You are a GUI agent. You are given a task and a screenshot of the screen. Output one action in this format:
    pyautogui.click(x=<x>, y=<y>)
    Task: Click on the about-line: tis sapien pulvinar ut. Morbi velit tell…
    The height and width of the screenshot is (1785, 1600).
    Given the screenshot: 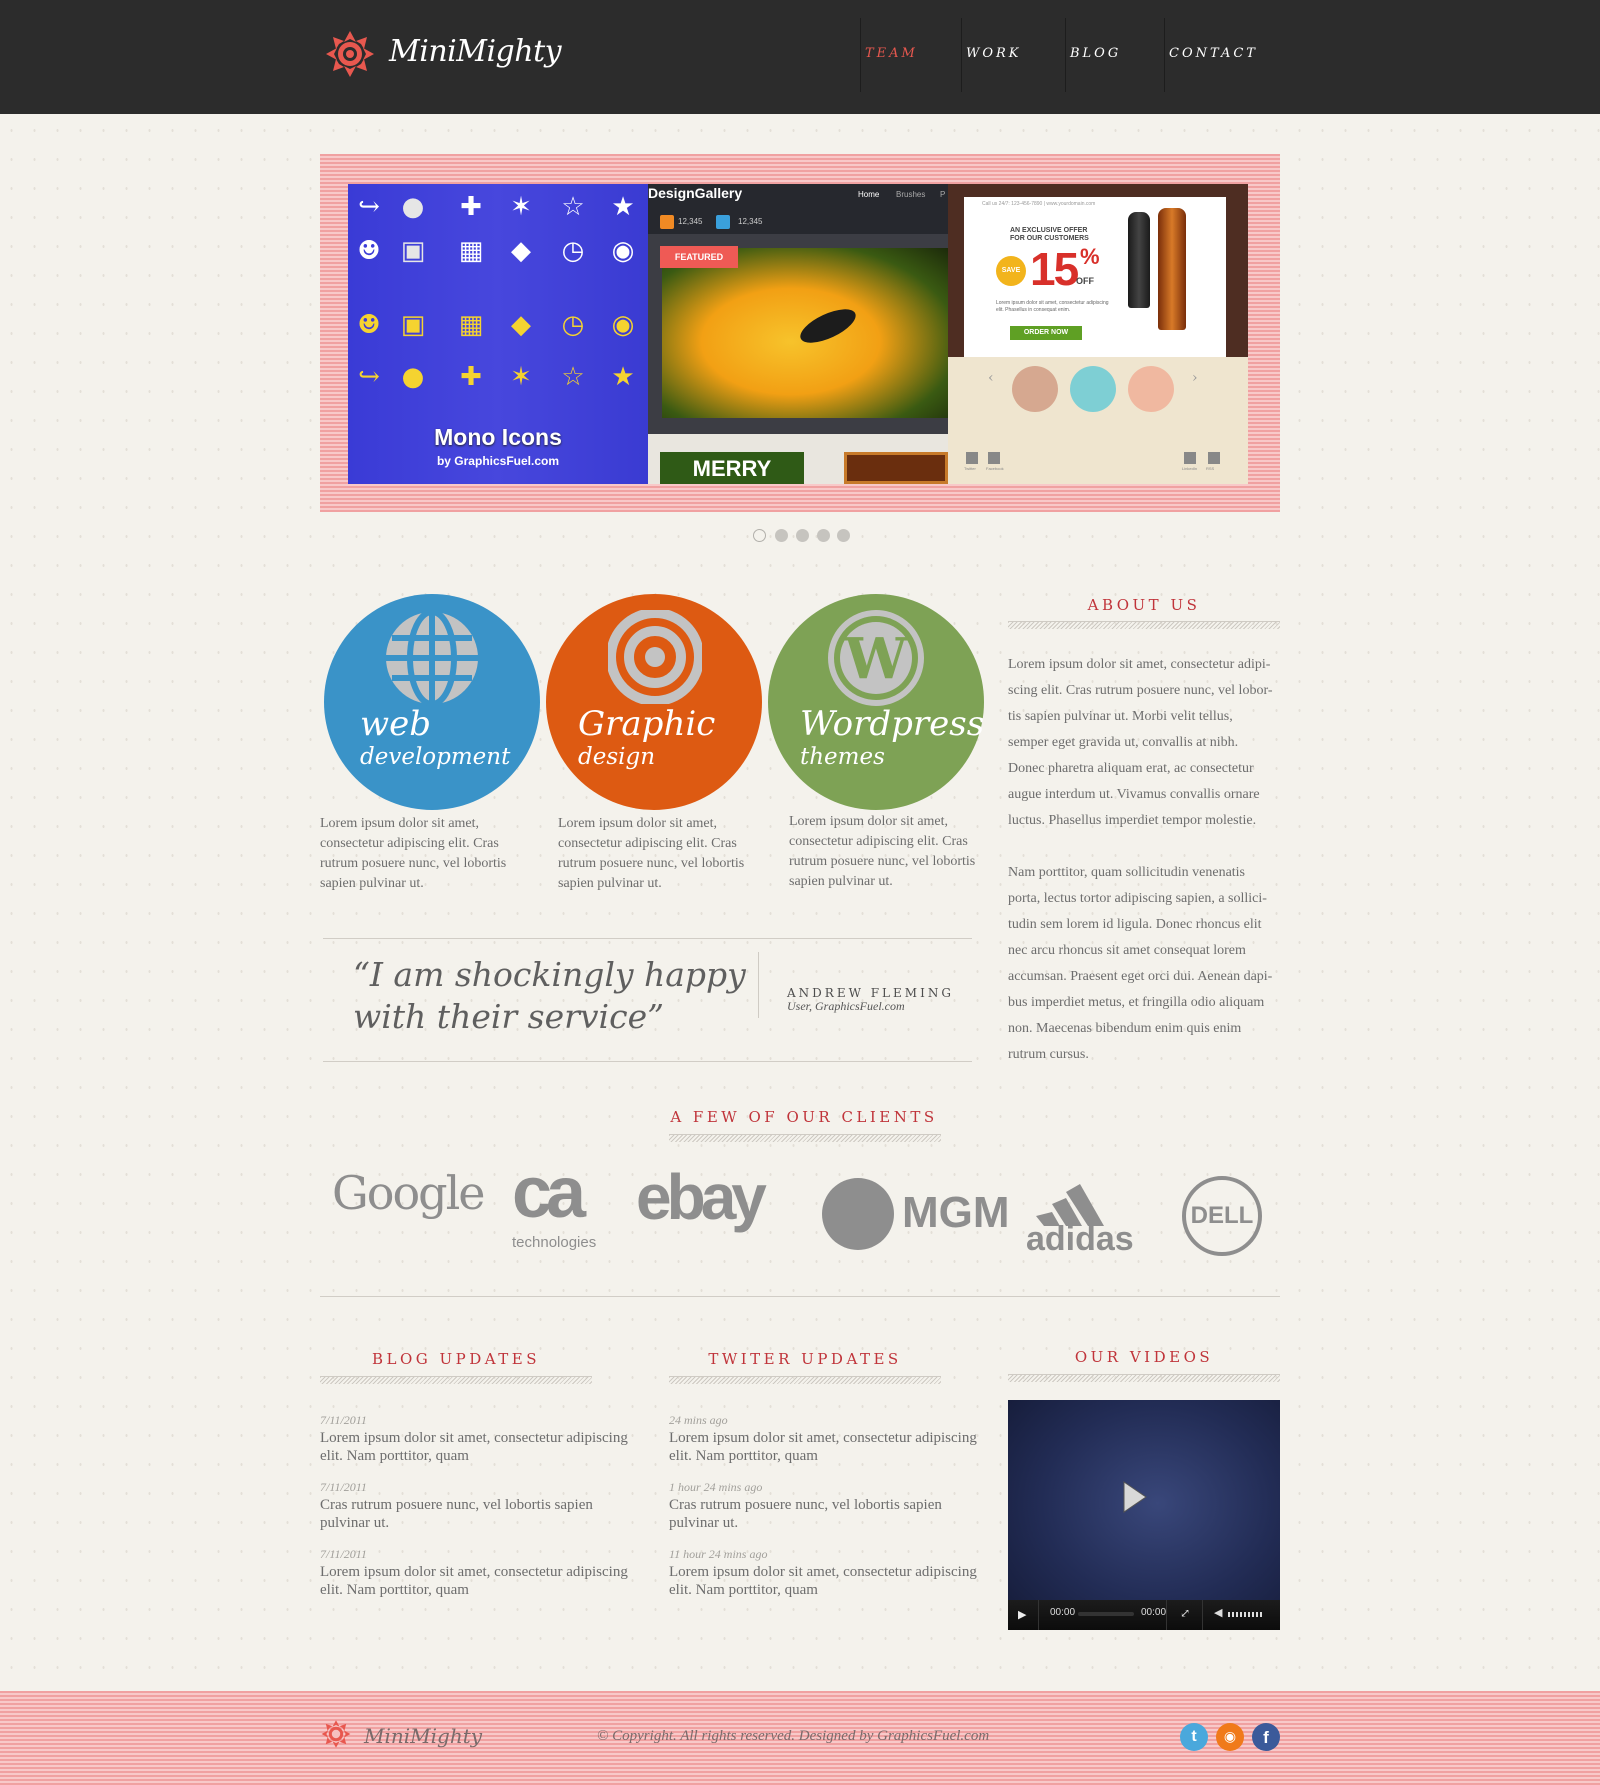 What is the action you would take?
    pyautogui.click(x=1120, y=716)
    